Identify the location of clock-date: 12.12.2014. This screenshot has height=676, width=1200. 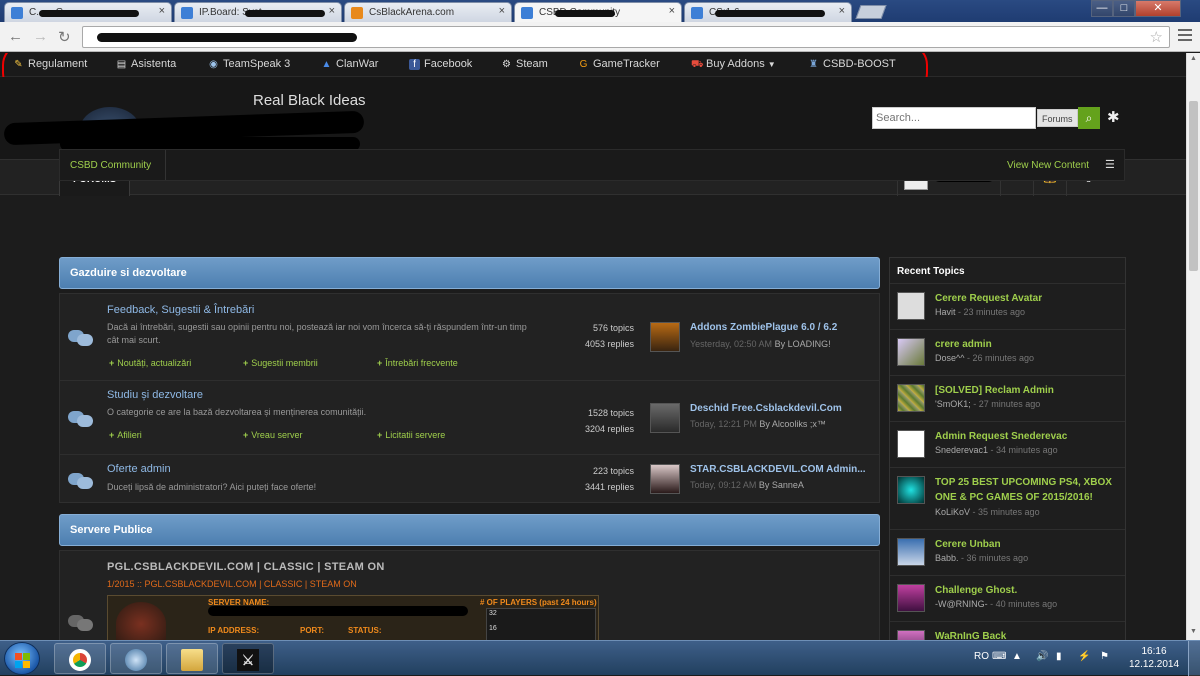
(1154, 664).